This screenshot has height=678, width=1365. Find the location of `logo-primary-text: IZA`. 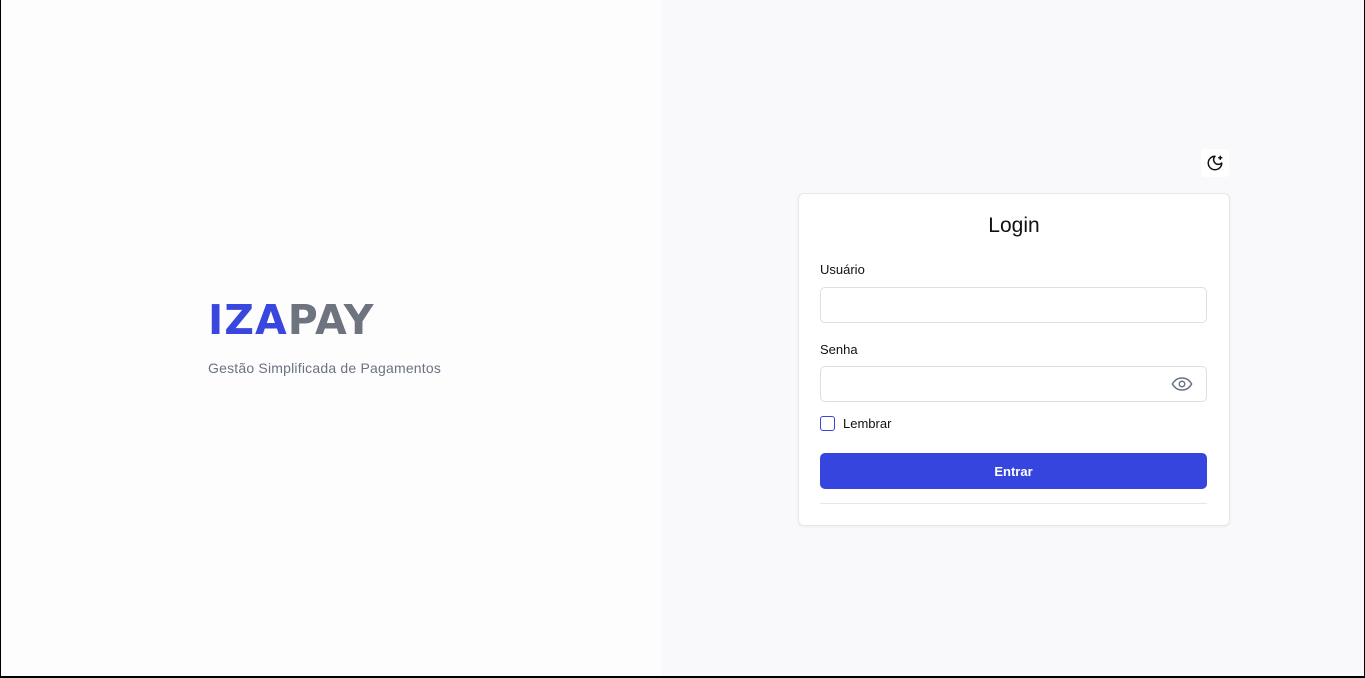

logo-primary-text: IZA is located at coordinates (248, 320).